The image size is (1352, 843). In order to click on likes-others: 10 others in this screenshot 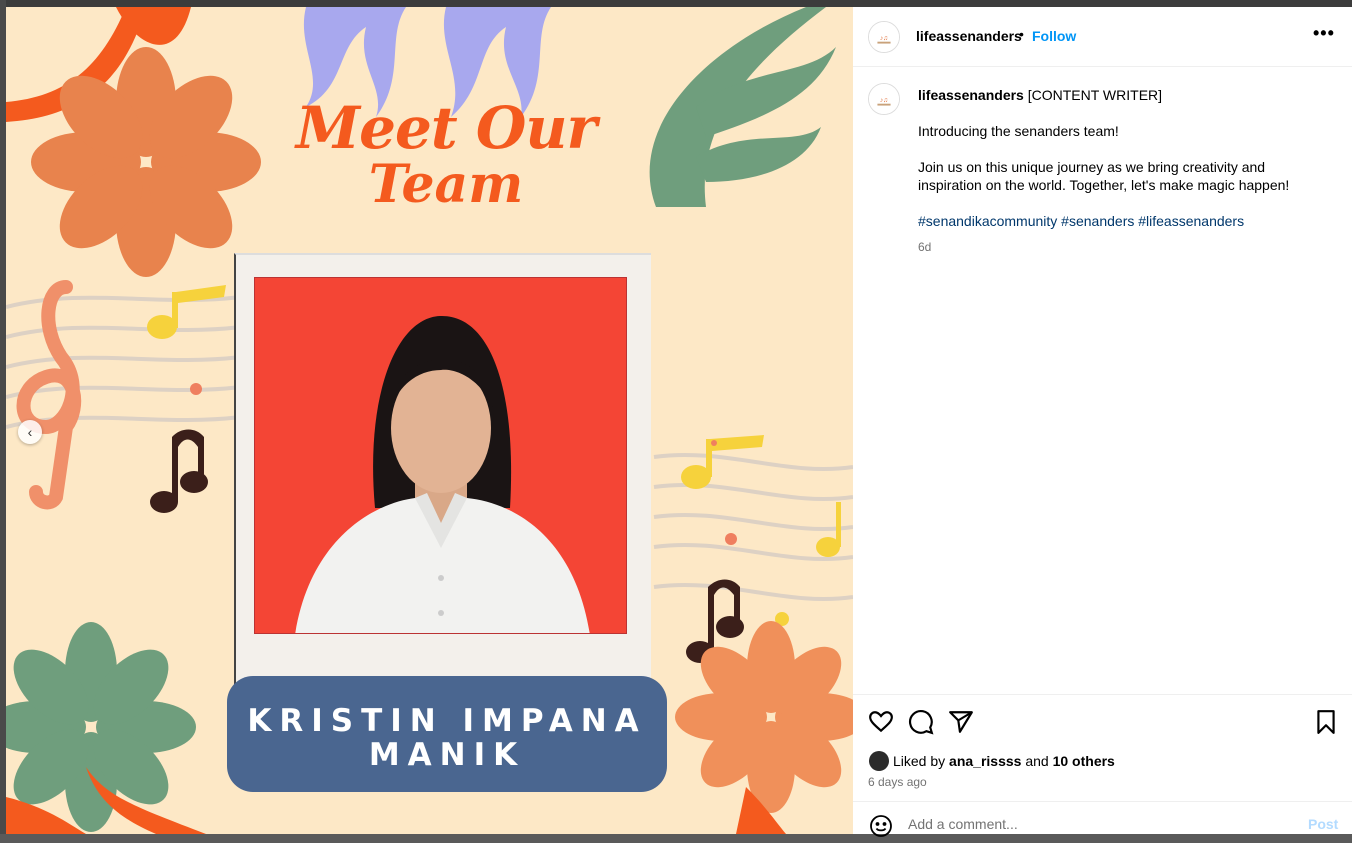, I will do `click(1084, 761)`.